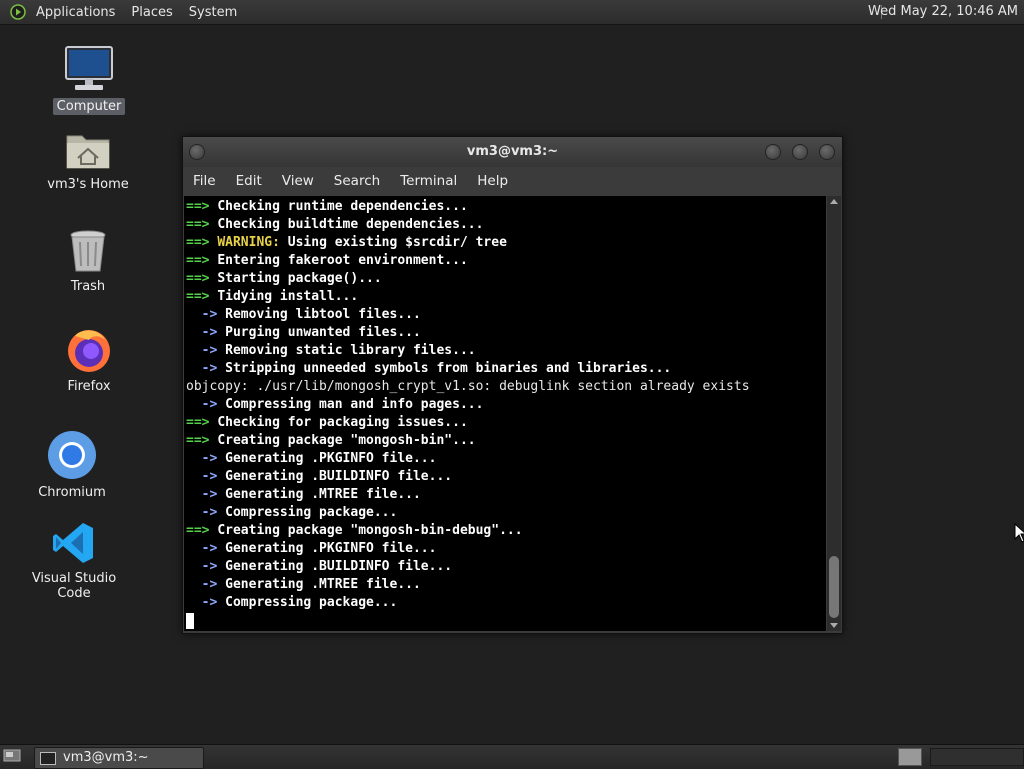  What do you see at coordinates (119, 758) in the screenshot?
I see `taskbar-terminal-button: vm3@vm3:~` at bounding box center [119, 758].